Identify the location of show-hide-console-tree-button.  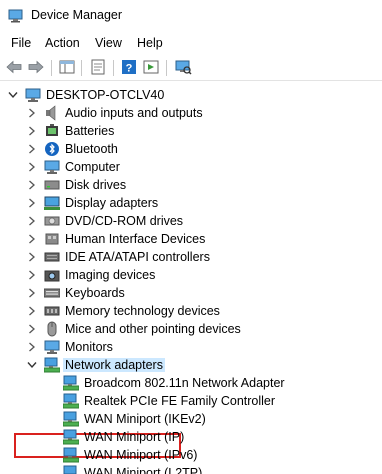
(67, 68).